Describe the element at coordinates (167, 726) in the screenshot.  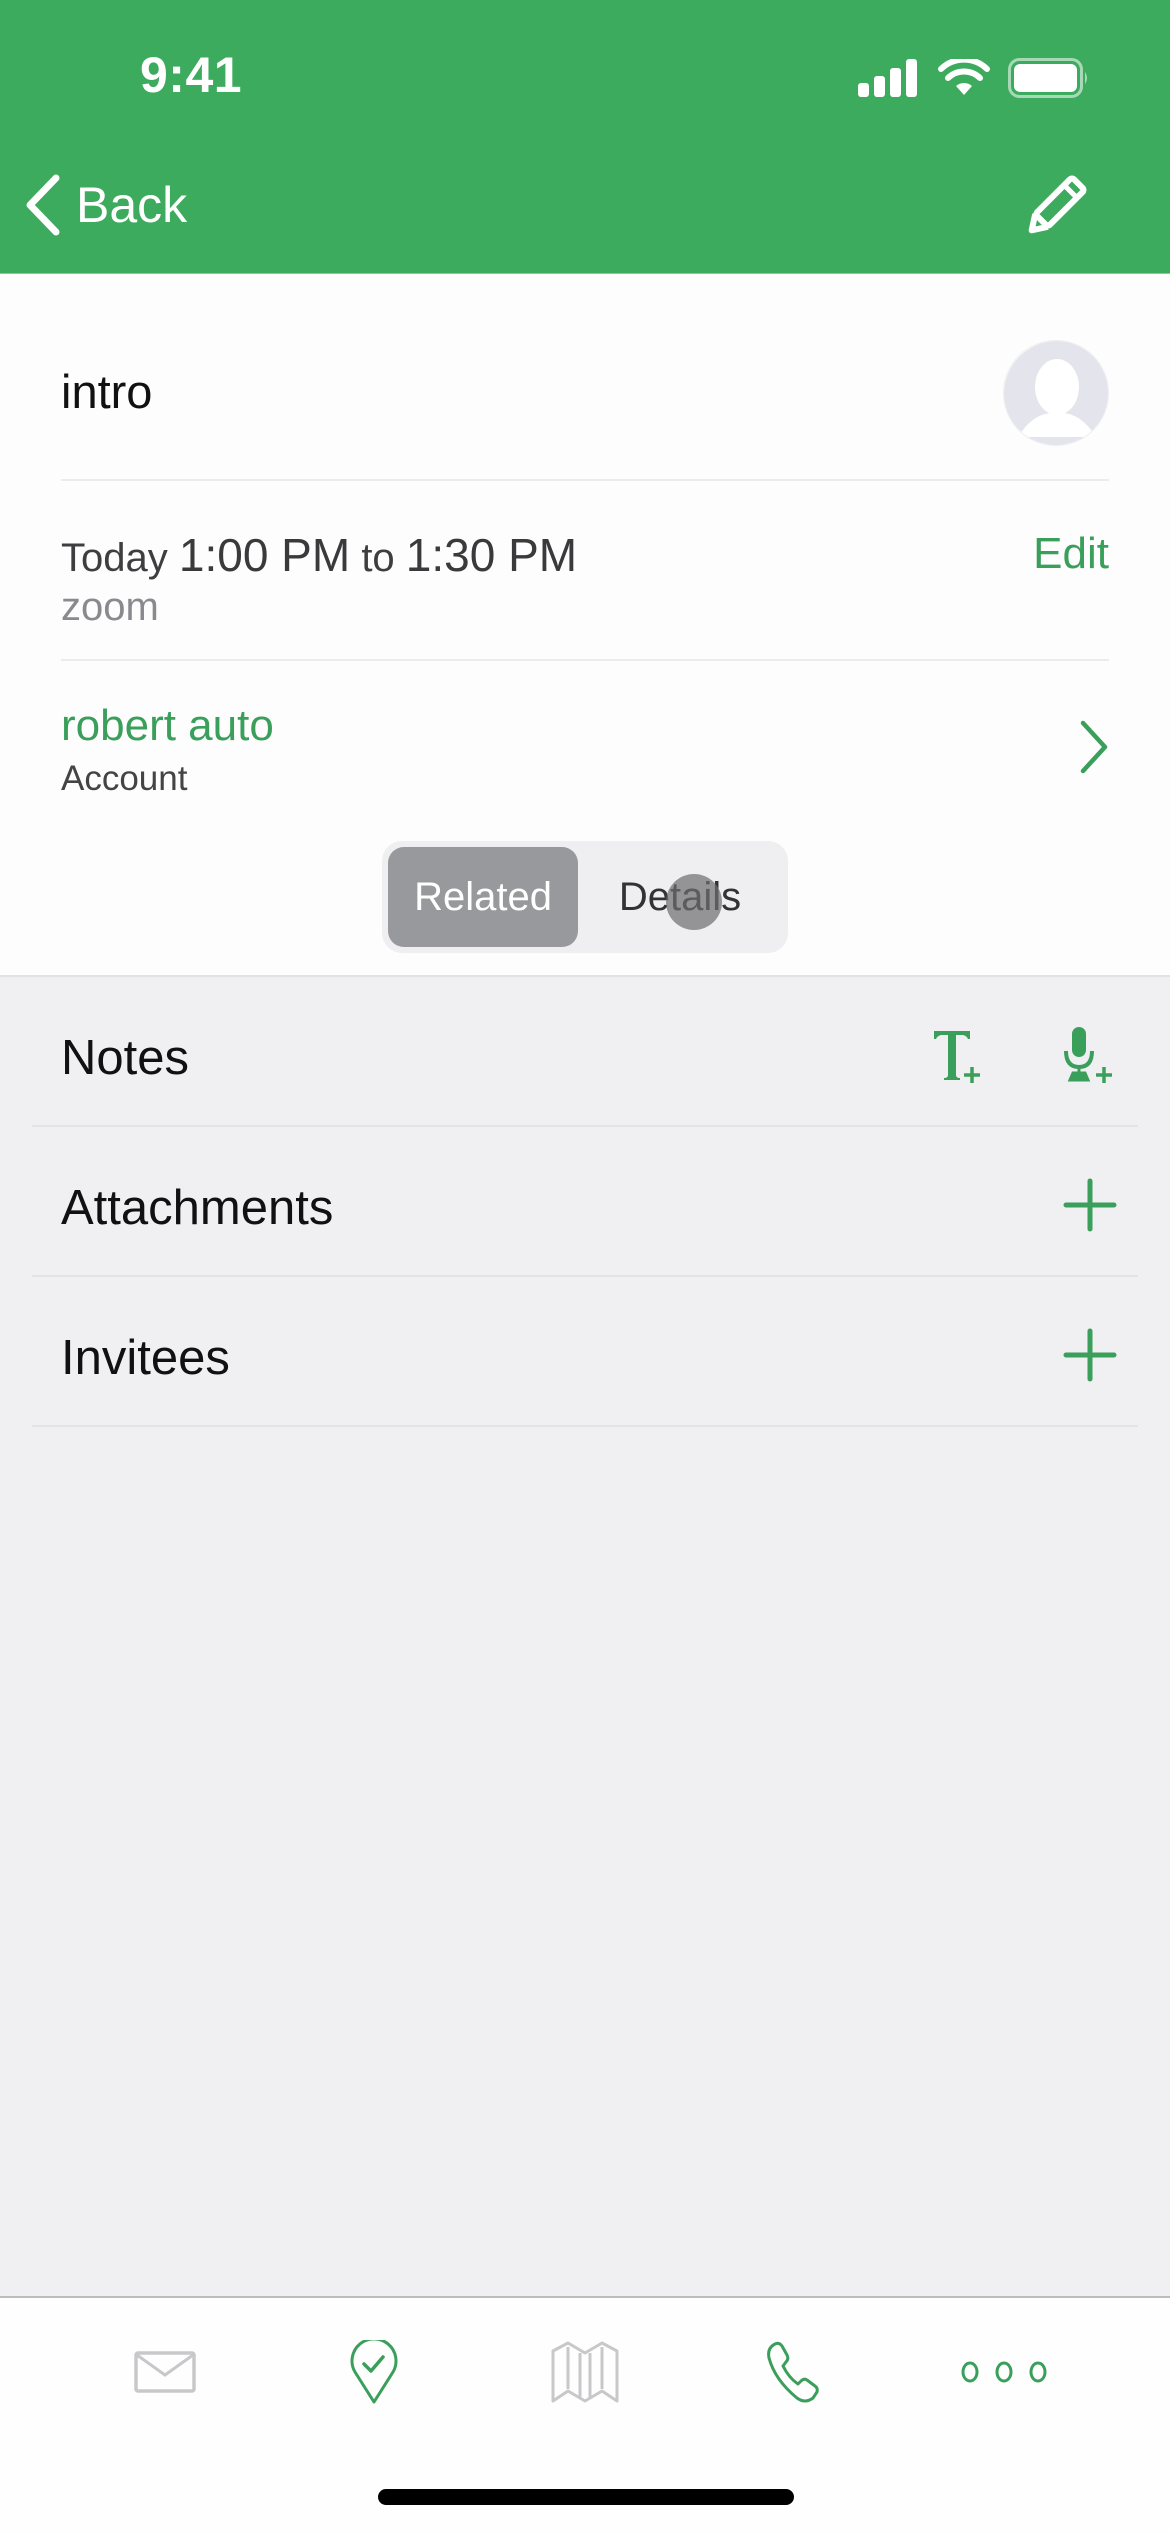
I see `account-name: robert auto` at that location.